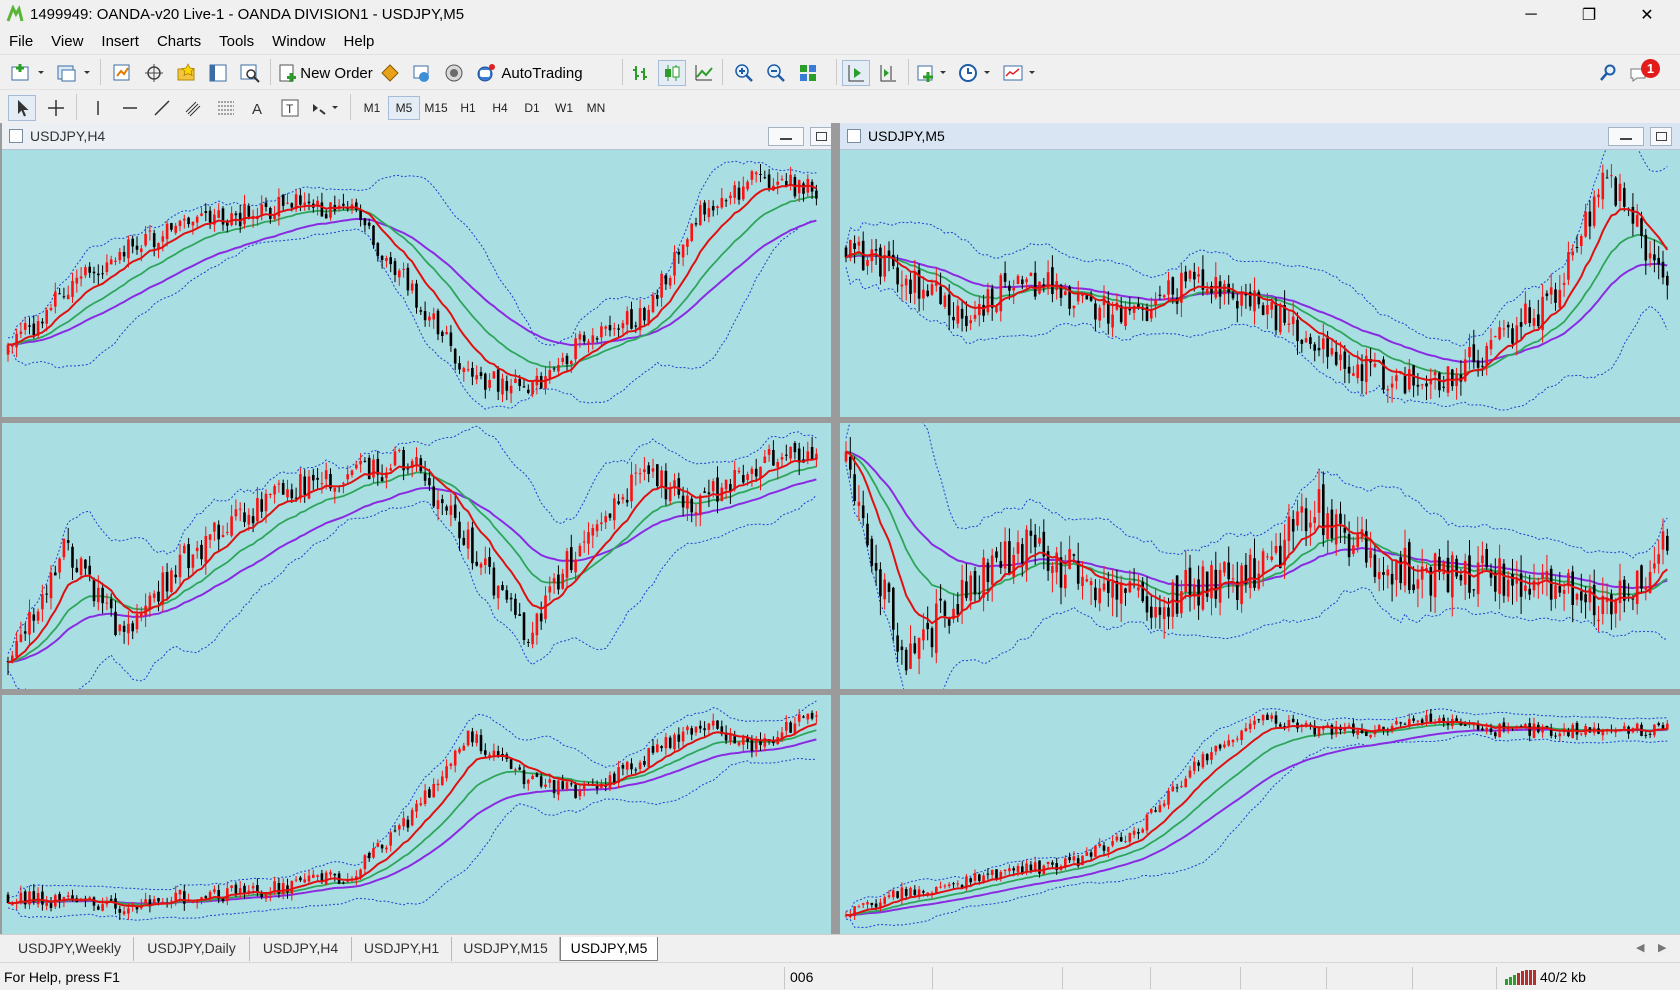 This screenshot has width=1680, height=990. Describe the element at coordinates (250, 73) in the screenshot. I see `strategy-tester-button` at that location.